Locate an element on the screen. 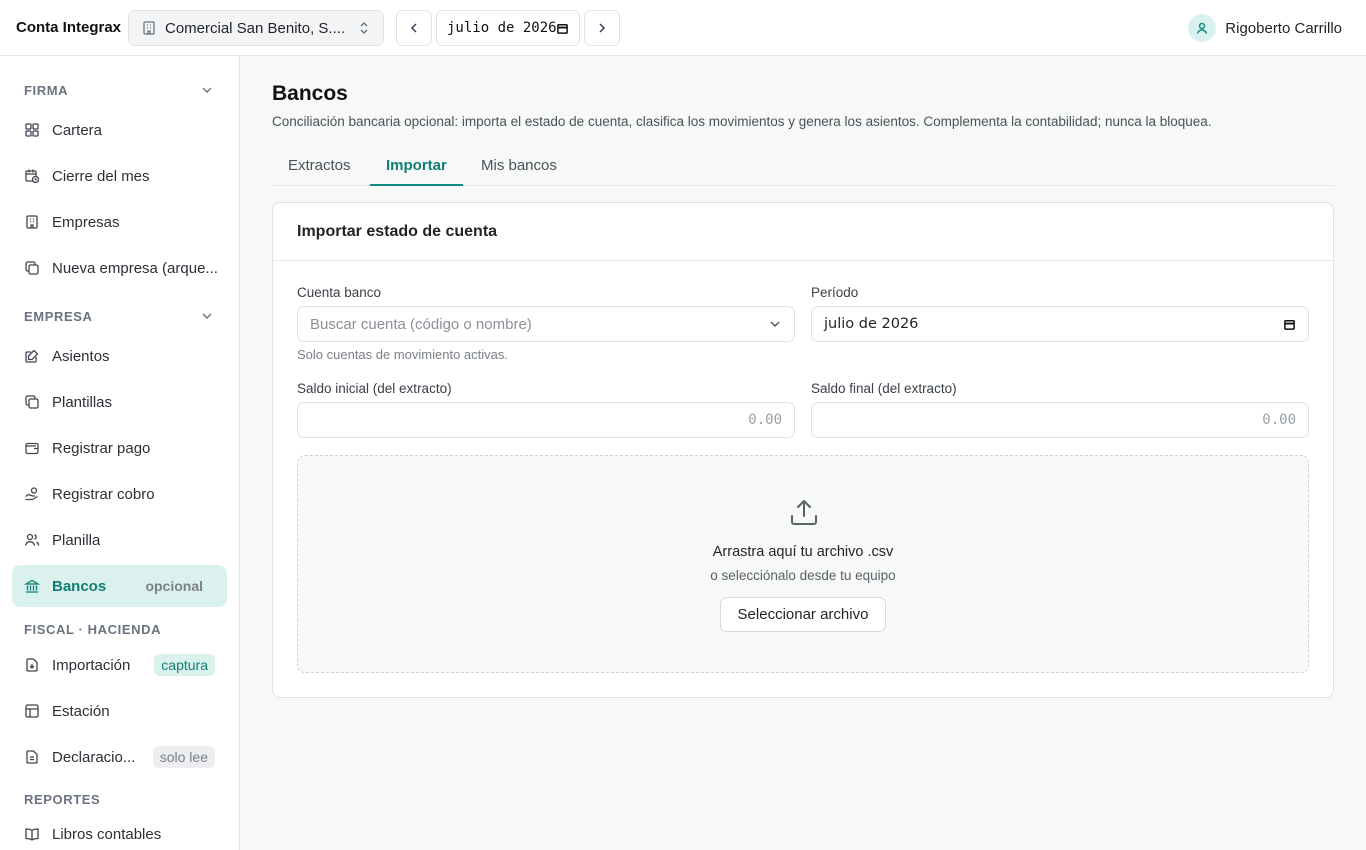 Image resolution: width=1366 pixels, height=850 pixels. closing-balance-label: Saldo final (del extracto) is located at coordinates (884, 388).